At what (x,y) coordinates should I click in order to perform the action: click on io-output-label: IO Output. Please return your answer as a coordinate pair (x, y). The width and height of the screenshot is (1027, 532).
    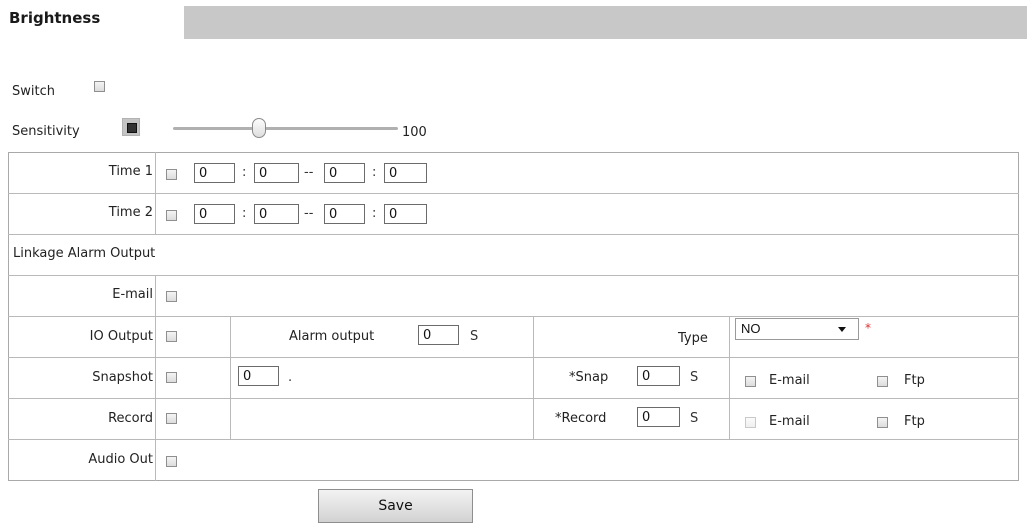
    Looking at the image, I should click on (121, 336).